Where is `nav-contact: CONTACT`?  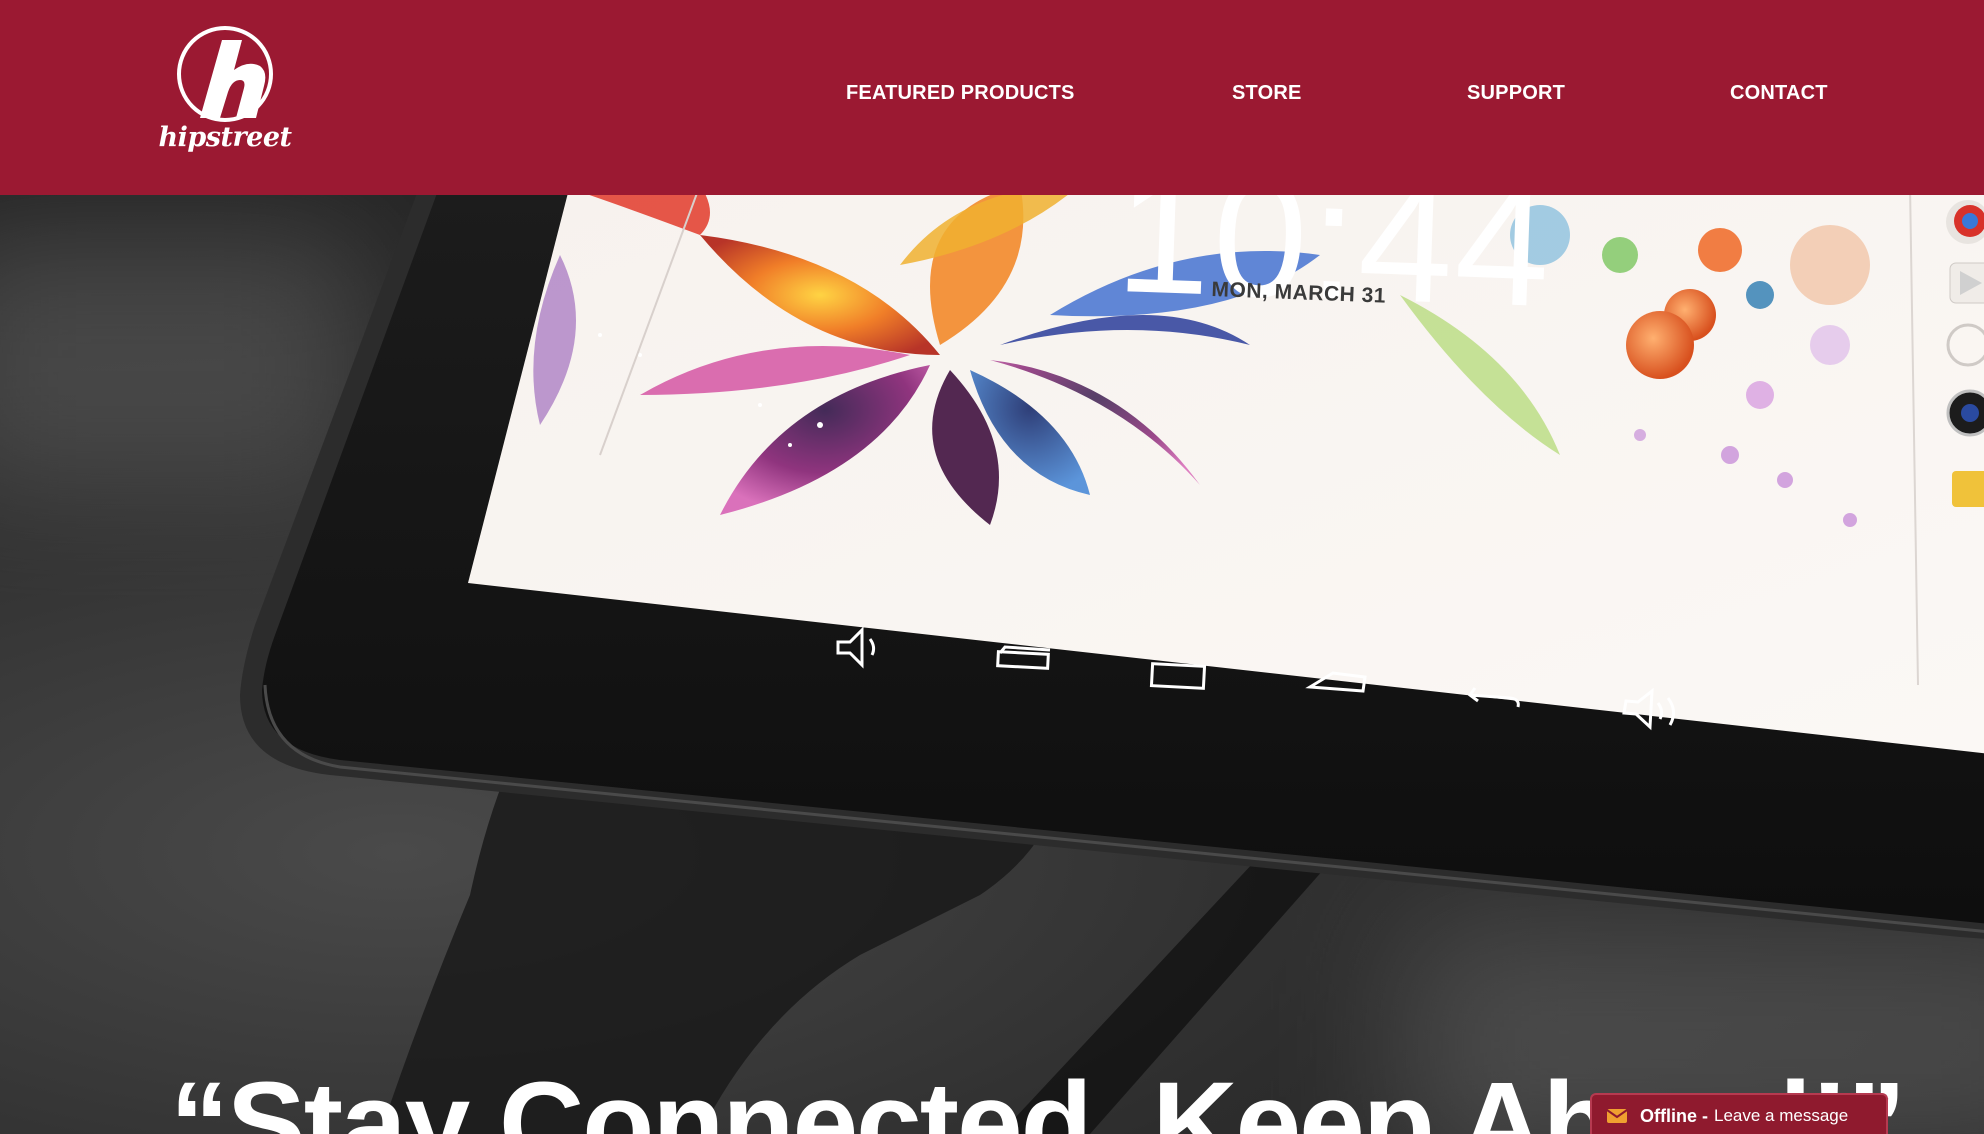 nav-contact: CONTACT is located at coordinates (1779, 93).